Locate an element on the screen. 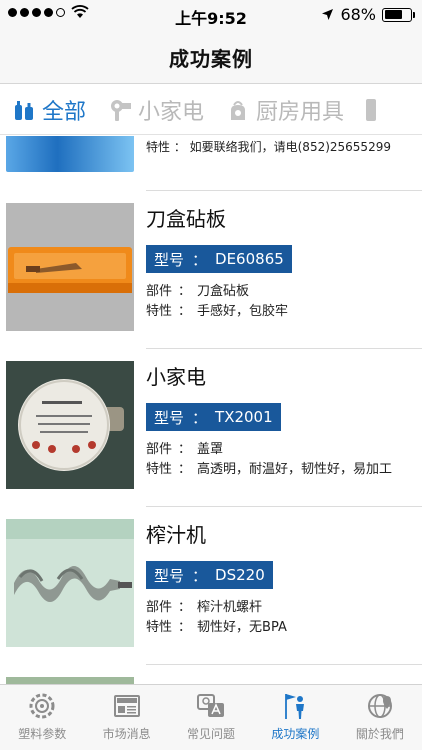 Image resolution: width=422 pixels, height=750 pixels. part-line: 部件 ： 盖罩 is located at coordinates (184, 447).